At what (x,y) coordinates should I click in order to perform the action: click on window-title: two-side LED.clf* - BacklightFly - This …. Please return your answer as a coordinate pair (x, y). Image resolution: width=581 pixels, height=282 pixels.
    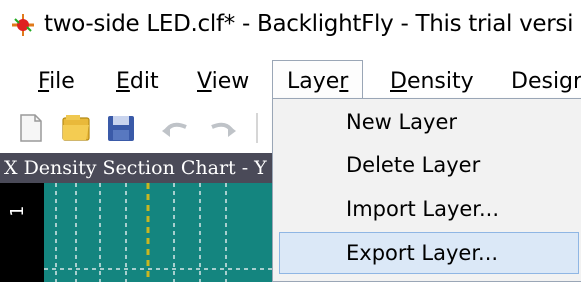
    Looking at the image, I should click on (309, 24).